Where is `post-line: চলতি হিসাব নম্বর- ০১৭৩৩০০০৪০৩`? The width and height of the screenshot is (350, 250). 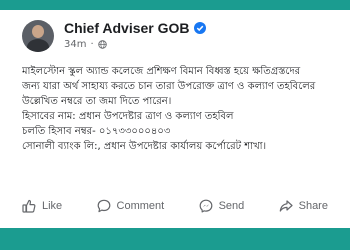
post-line: চলতি হিসাব নম্বর- ০১৭৩৩০০০৪০৩ is located at coordinates (96, 131).